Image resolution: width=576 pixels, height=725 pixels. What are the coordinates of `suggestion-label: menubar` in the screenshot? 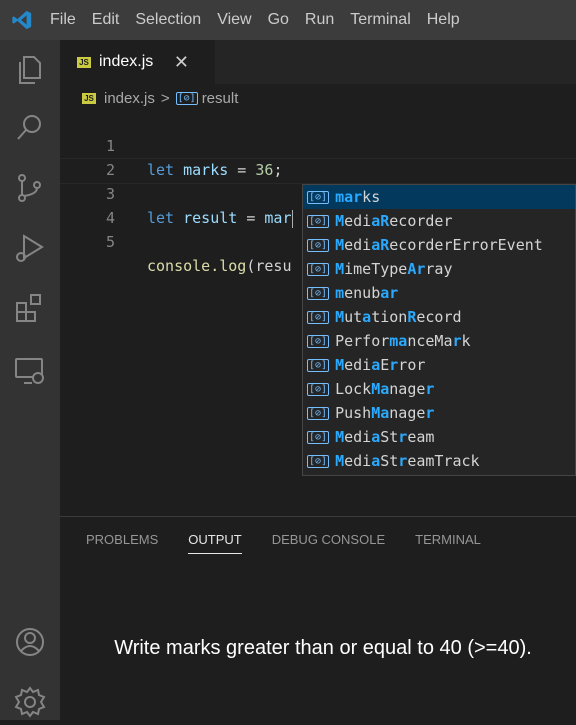 It's located at (367, 293).